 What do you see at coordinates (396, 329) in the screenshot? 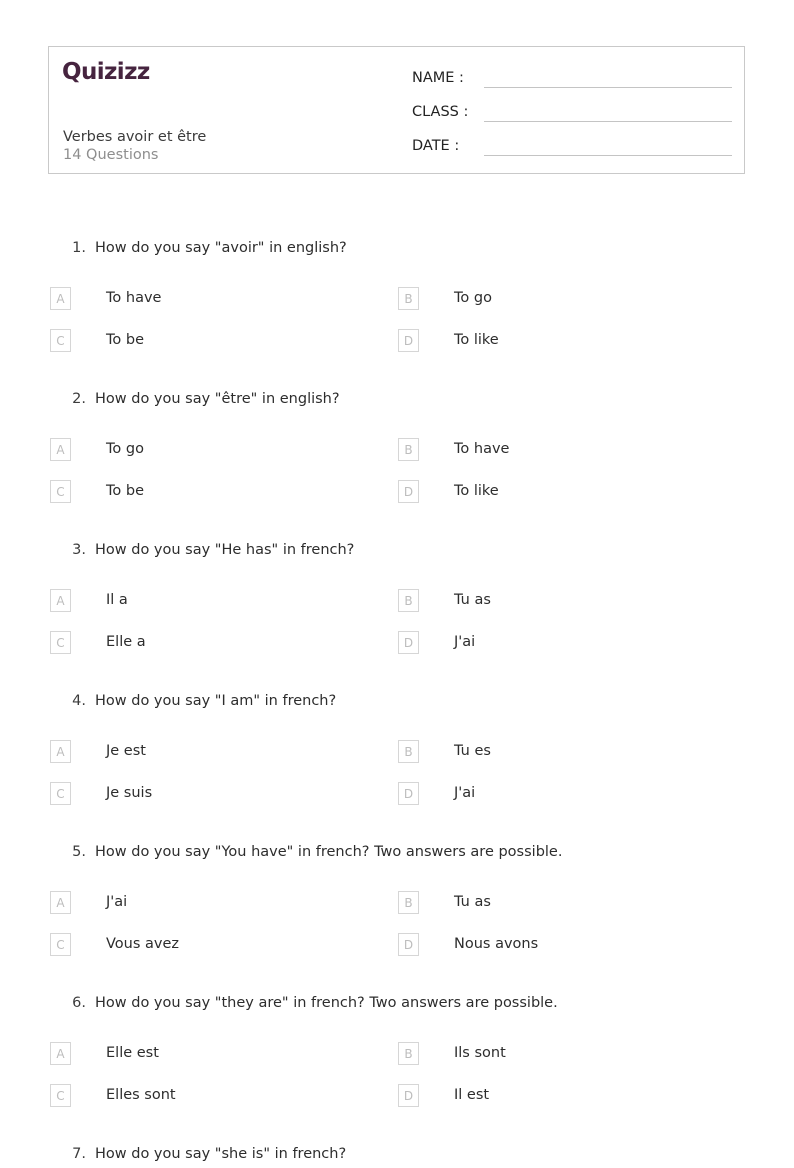
I see `answer-options: A To have B To go C To be D To like` at bounding box center [396, 329].